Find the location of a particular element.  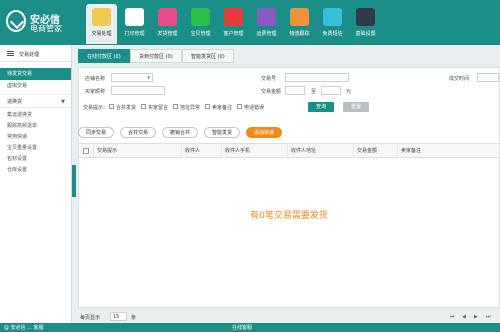

sync-trades-button: 同步交易 is located at coordinates (96, 132).